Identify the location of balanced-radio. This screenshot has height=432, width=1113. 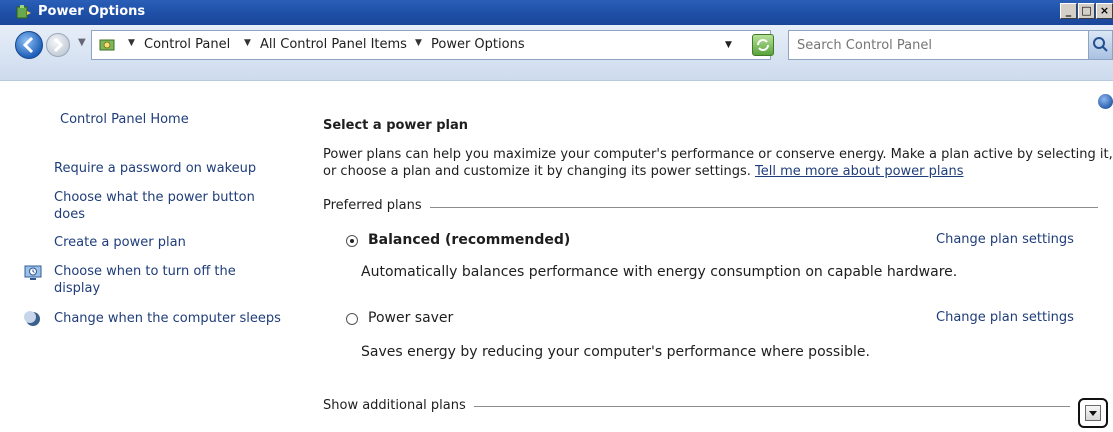
(352, 241).